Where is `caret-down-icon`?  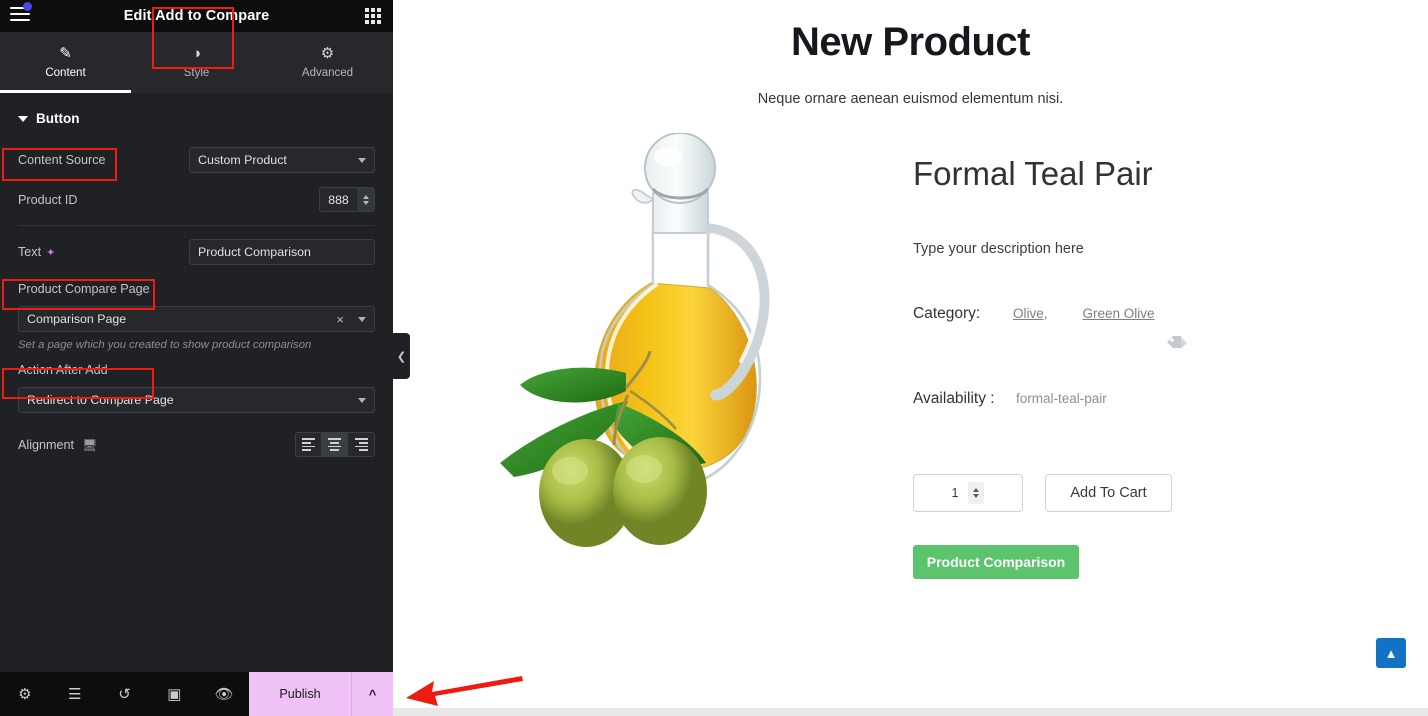 caret-down-icon is located at coordinates (23, 118).